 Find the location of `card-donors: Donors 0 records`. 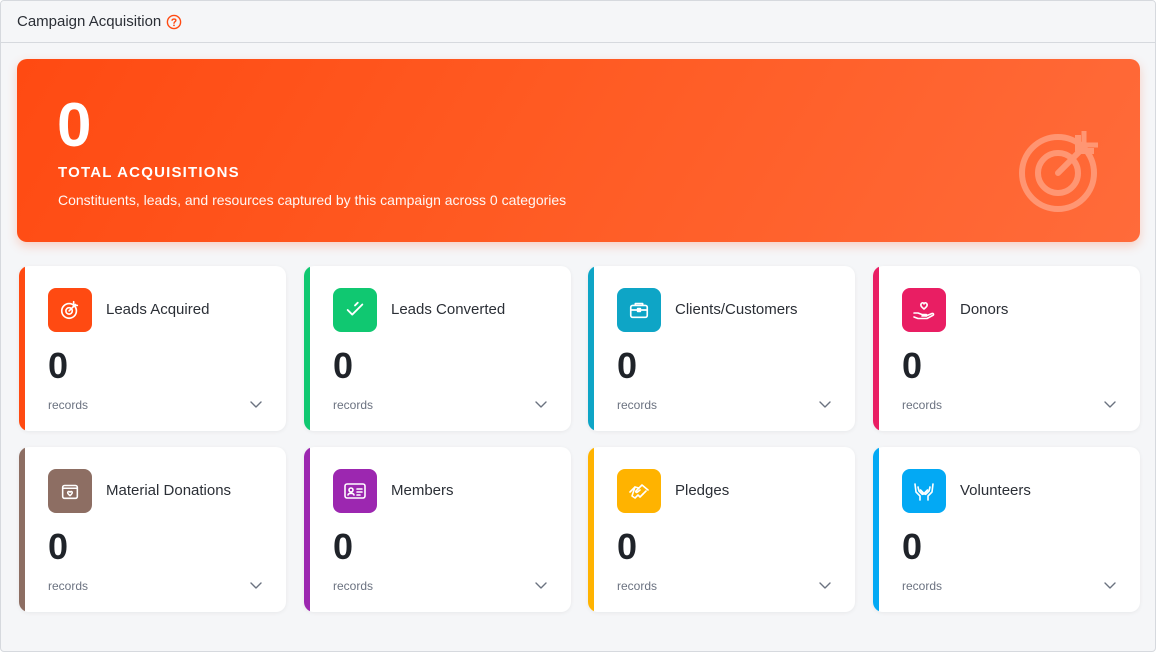

card-donors: Donors 0 records is located at coordinates (1006, 348).